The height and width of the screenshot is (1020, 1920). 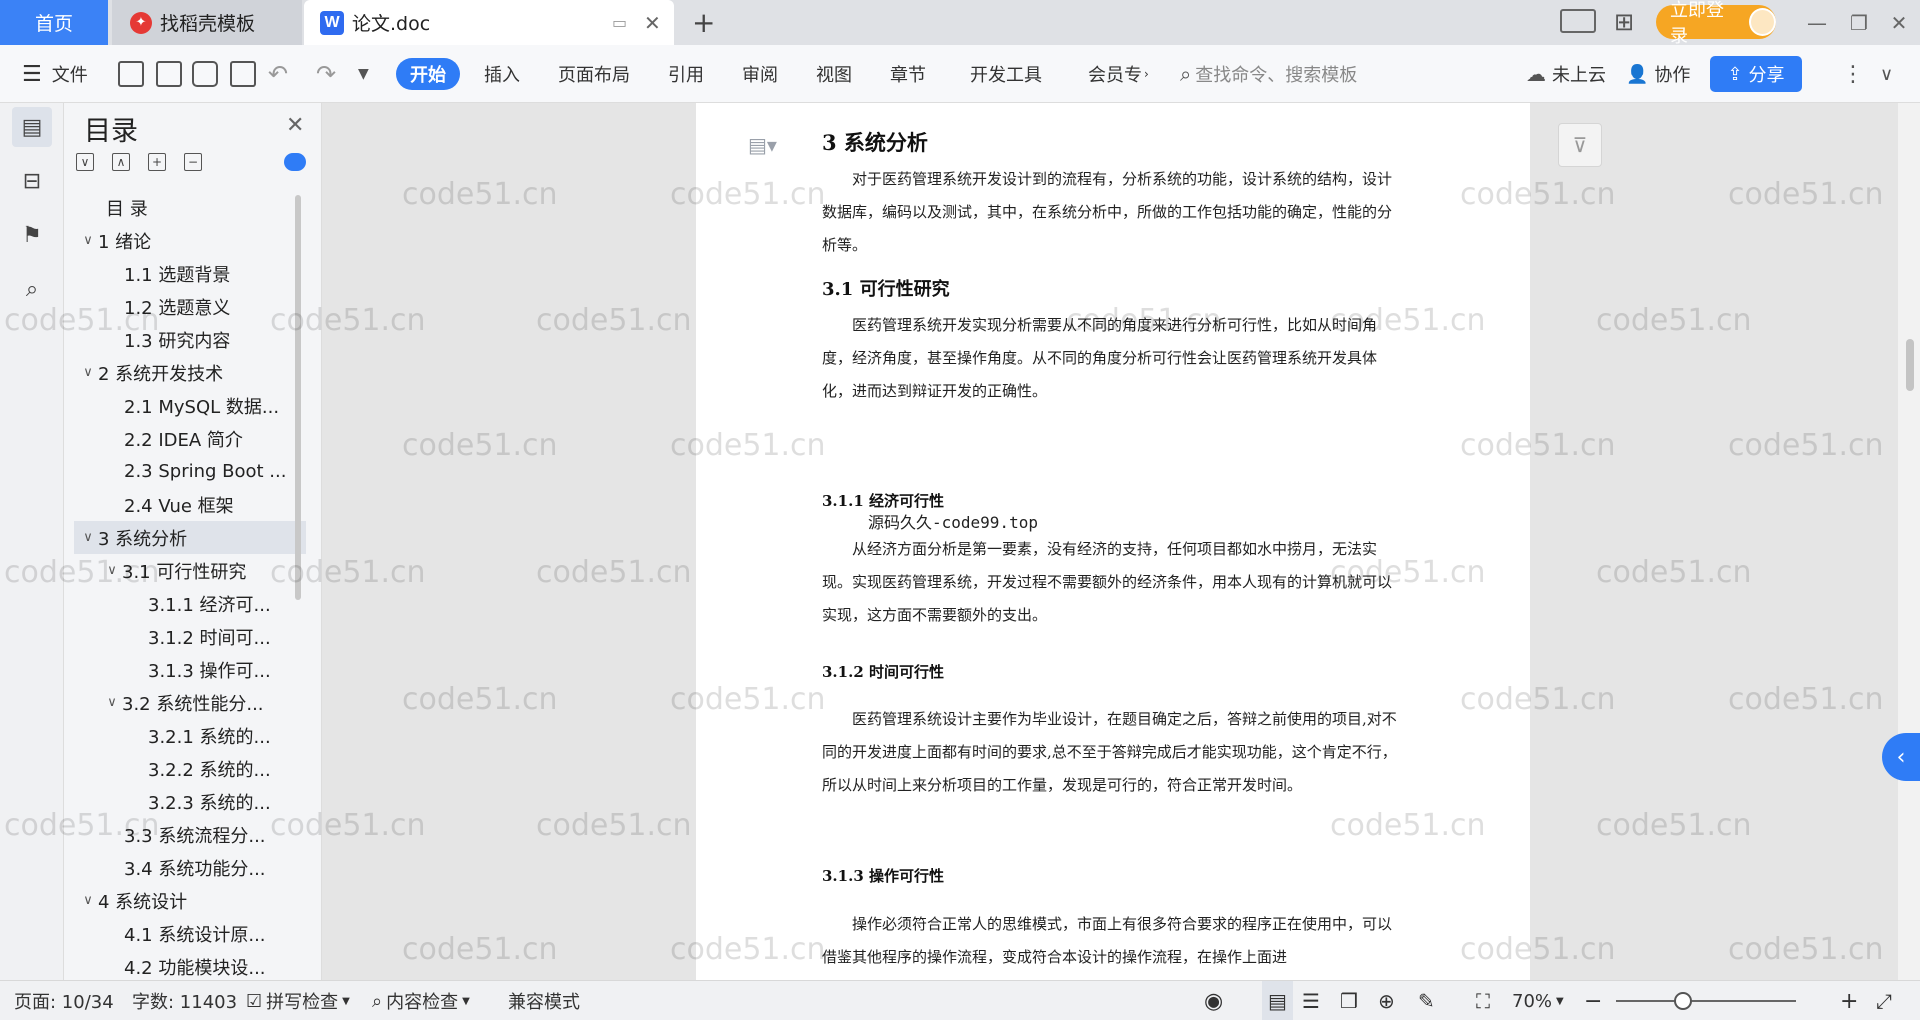 I want to click on tab-start: 开始, so click(x=428, y=74).